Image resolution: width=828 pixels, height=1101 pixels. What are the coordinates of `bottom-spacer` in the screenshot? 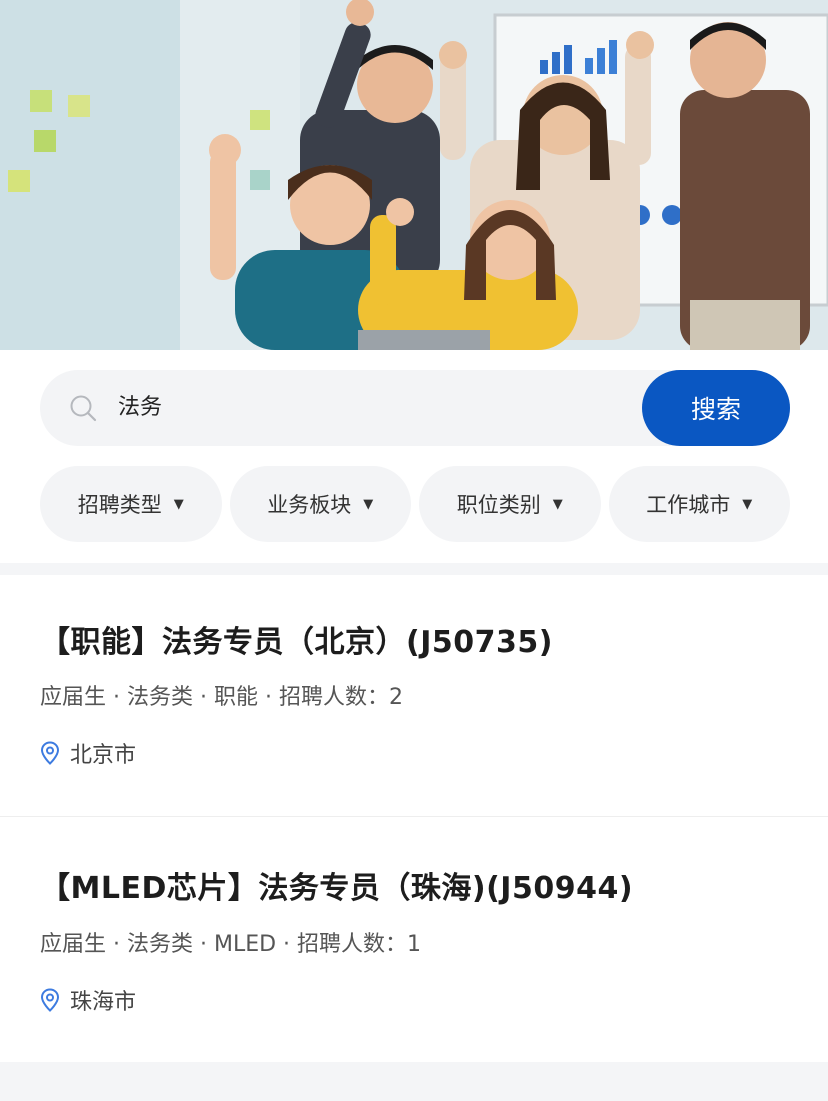 It's located at (414, 1081).